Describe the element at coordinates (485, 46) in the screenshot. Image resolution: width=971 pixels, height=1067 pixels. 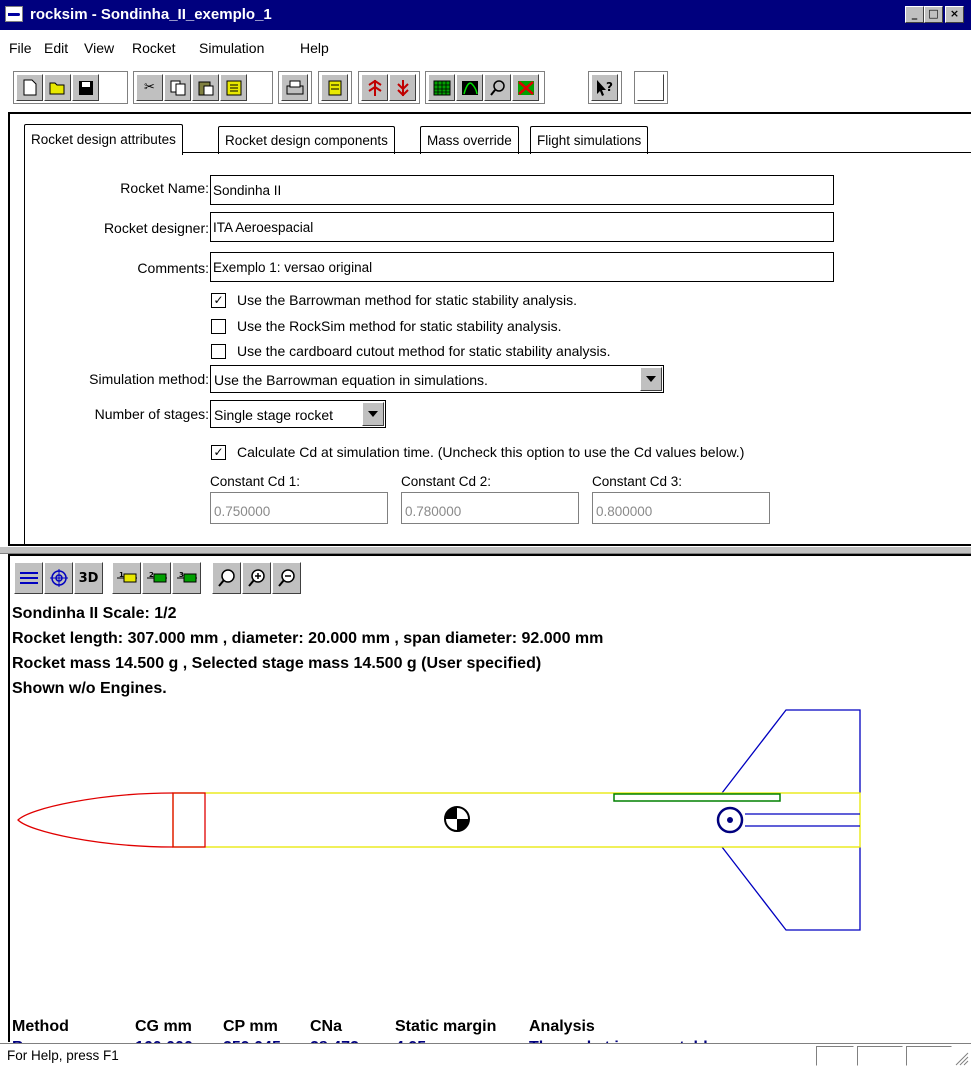
I see `menu-bar: File Edit View Rocket Simulation Help` at that location.